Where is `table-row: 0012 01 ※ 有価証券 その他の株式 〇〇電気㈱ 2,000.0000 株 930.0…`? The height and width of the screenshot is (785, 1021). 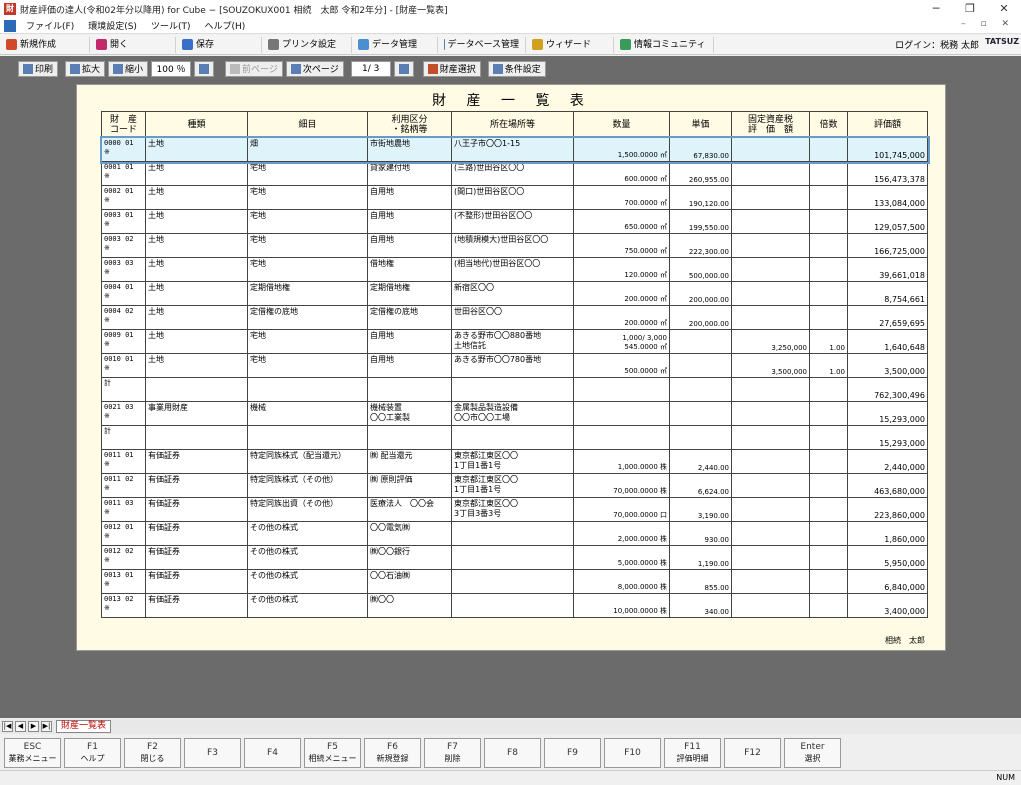
table-row: 0012 01 ※ 有価証券 その他の株式 〇〇電気㈱ 2,000.0000 株 930.0… is located at coordinates (514, 533).